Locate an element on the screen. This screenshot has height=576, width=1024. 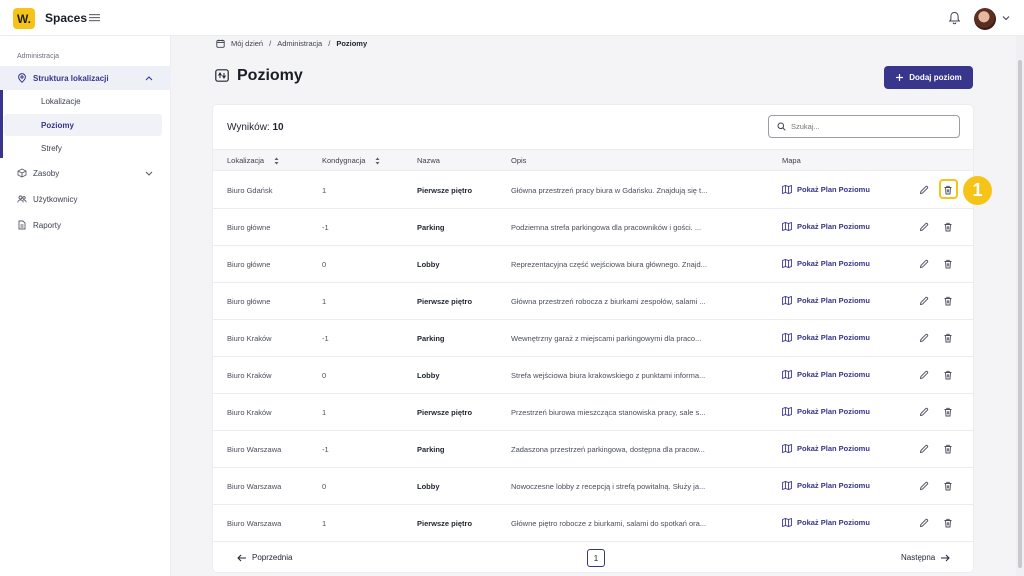
column-header-floor: Kondygnacja is located at coordinates (351, 160).